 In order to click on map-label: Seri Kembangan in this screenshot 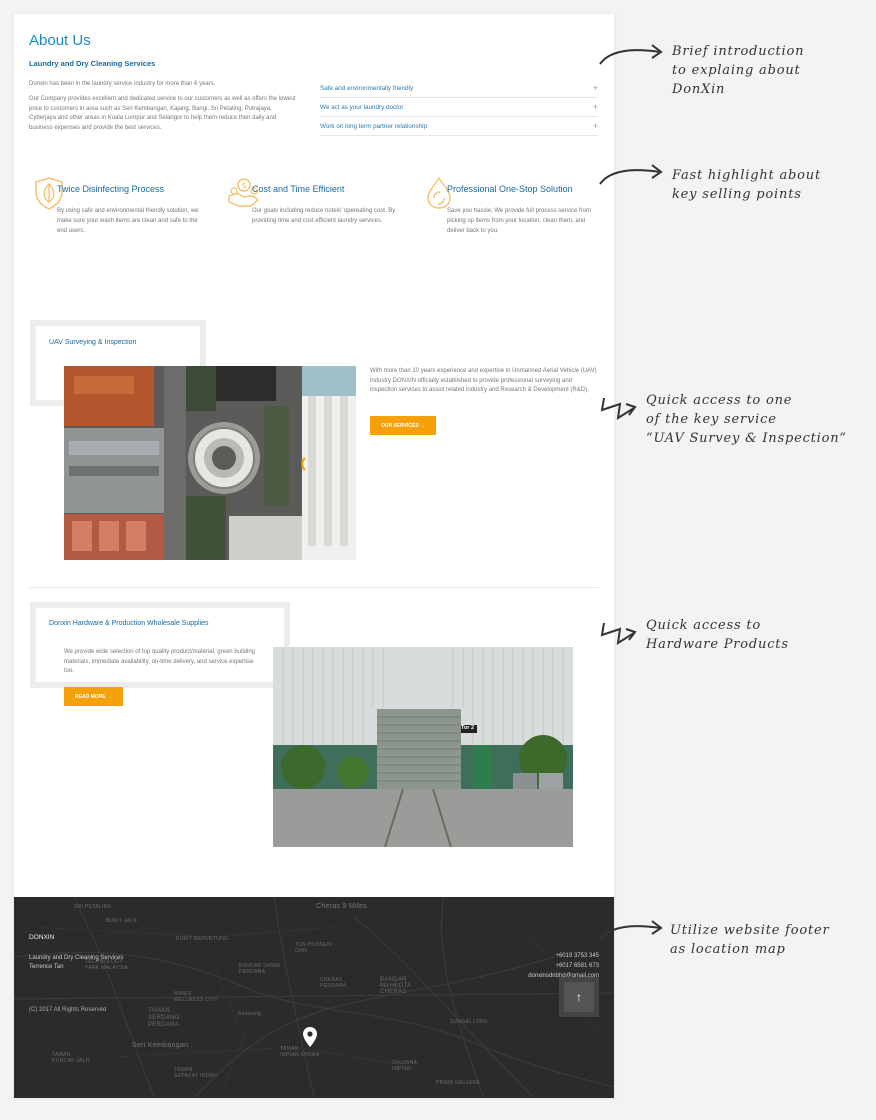, I will do `click(160, 1045)`.